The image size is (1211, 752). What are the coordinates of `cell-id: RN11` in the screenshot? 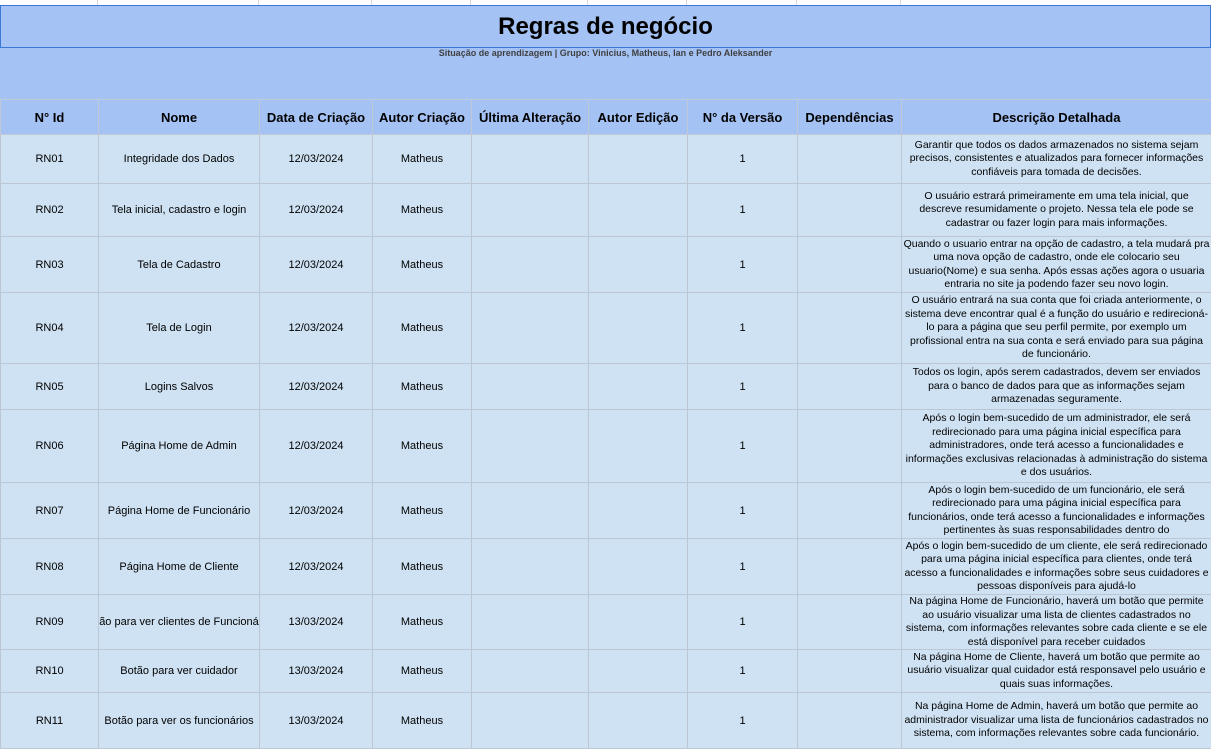 It's located at (49, 720).